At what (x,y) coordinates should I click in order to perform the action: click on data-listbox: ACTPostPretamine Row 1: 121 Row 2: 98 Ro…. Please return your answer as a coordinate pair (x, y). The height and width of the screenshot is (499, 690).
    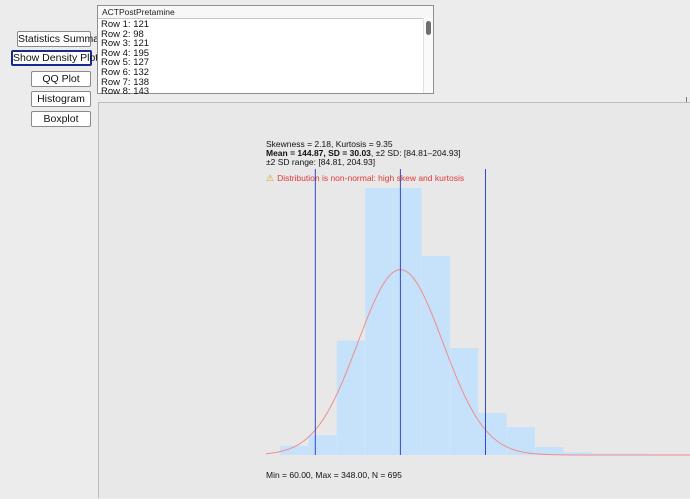
    Looking at the image, I should click on (265, 51).